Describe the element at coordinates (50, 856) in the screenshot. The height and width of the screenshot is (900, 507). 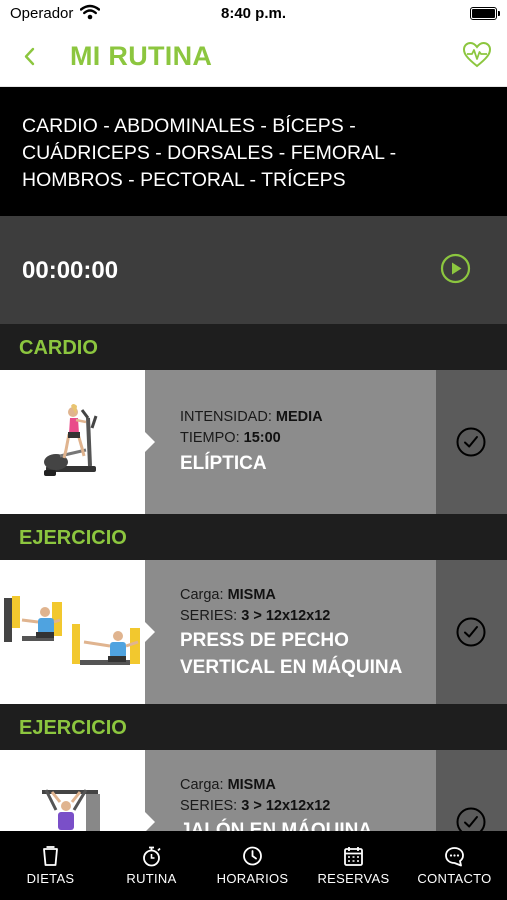
I see `cup-icon` at that location.